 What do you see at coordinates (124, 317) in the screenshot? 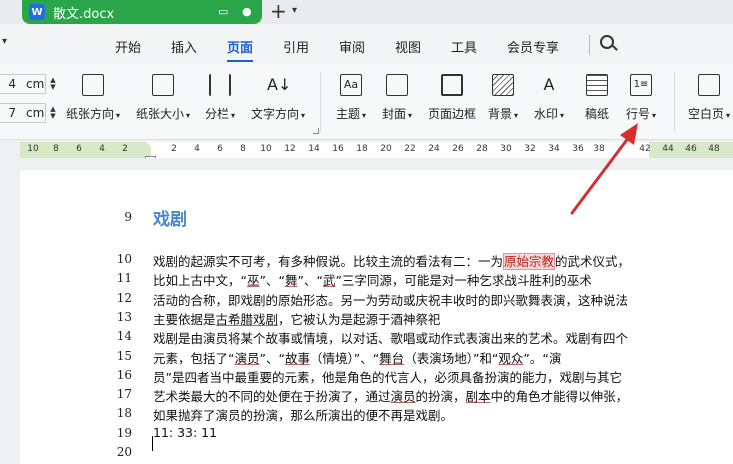
I see `line-number: 13` at bounding box center [124, 317].